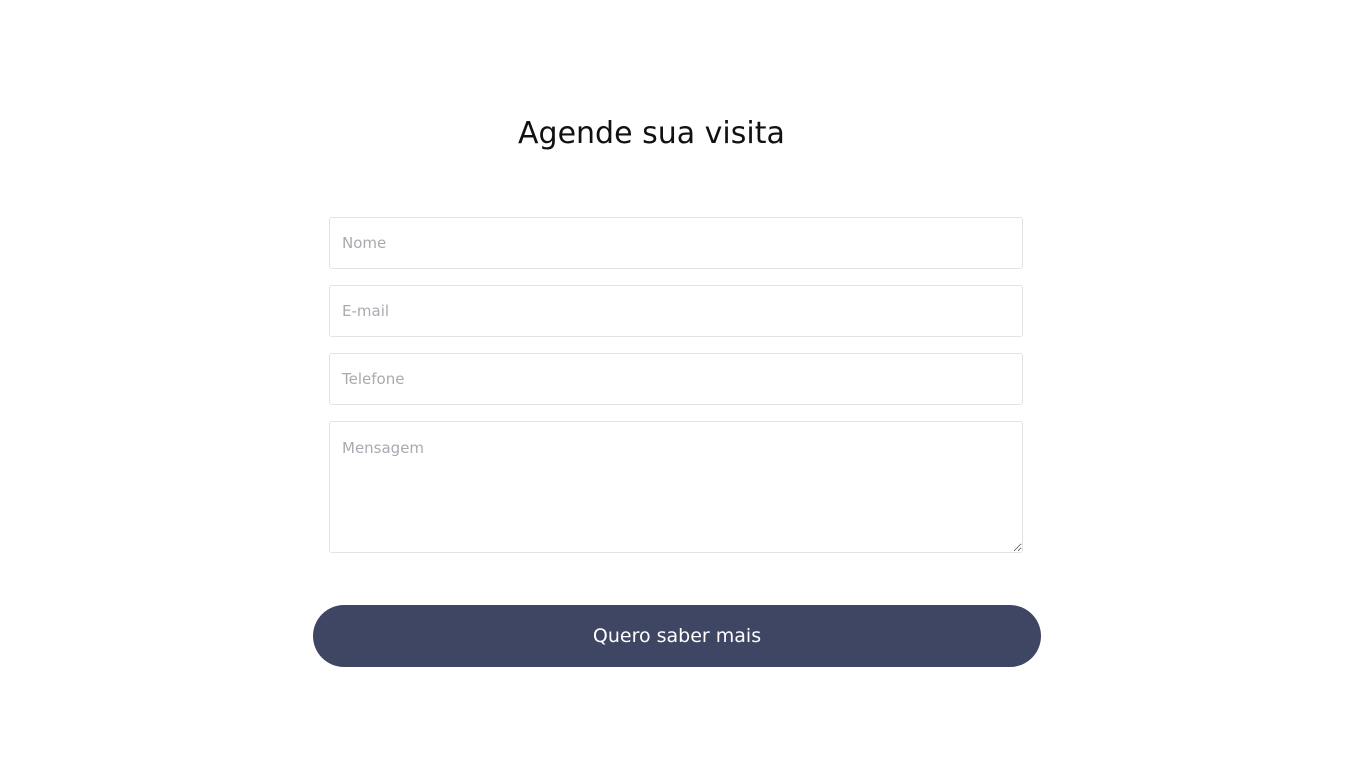 Image resolution: width=1366 pixels, height=768 pixels. Describe the element at coordinates (677, 636) in the screenshot. I see `submit-button: Quero saber mais` at that location.